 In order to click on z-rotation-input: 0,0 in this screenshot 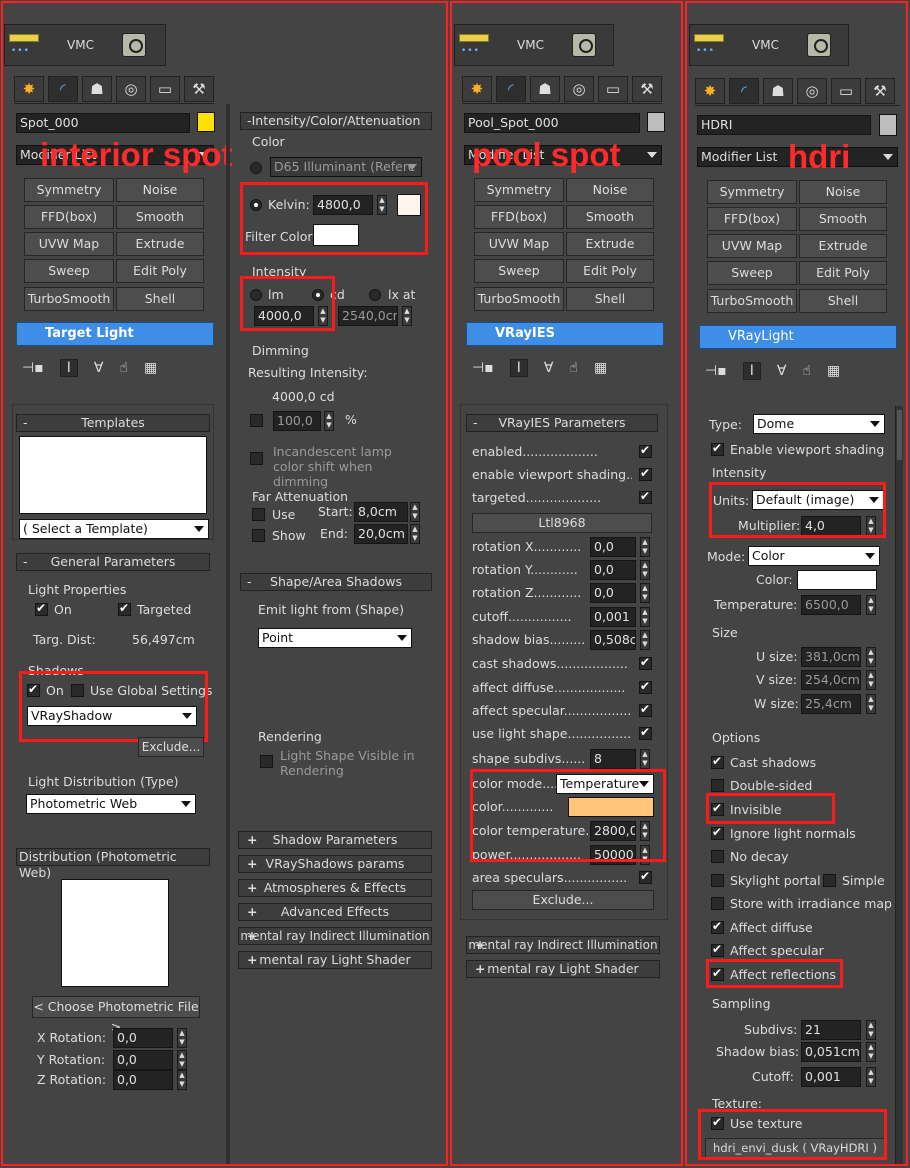, I will do `click(143, 1080)`.